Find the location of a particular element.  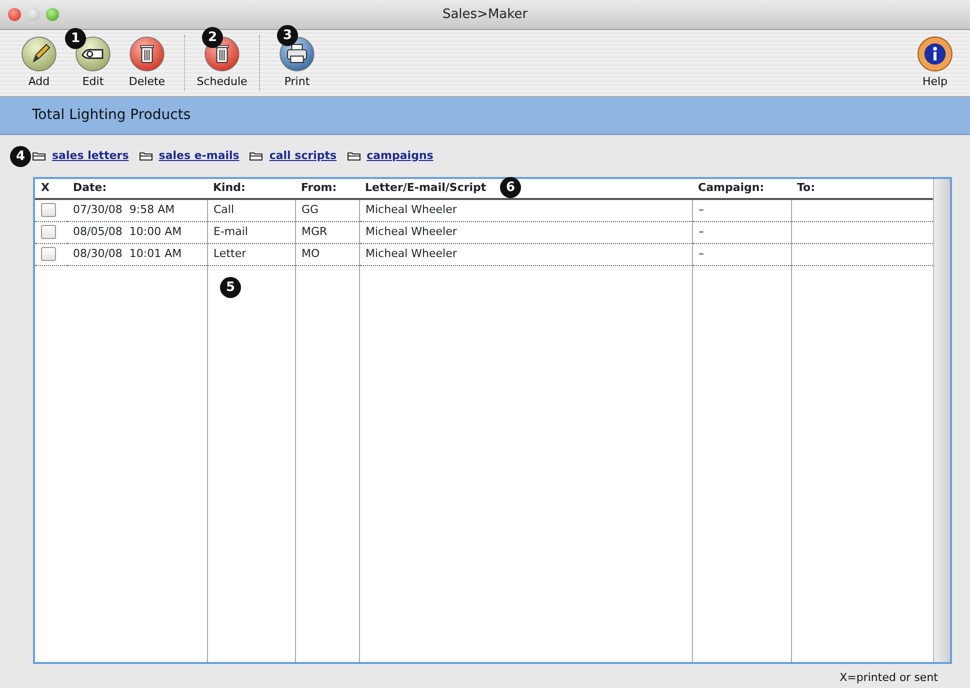

table-cell: Call is located at coordinates (224, 209).